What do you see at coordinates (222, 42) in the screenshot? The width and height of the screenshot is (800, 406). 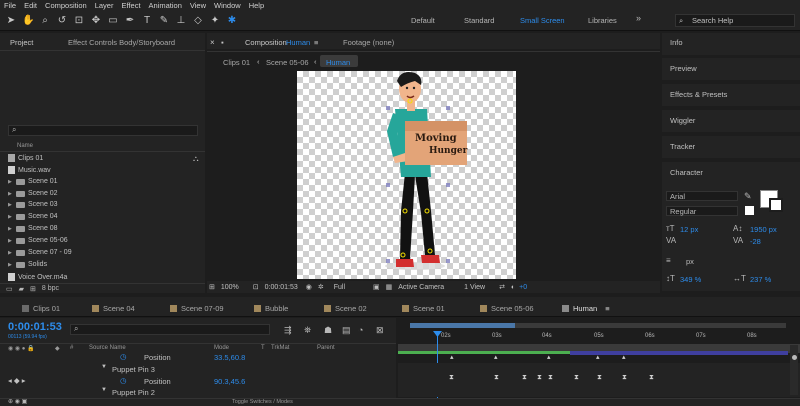 I see `lock-icon: ▪` at bounding box center [222, 42].